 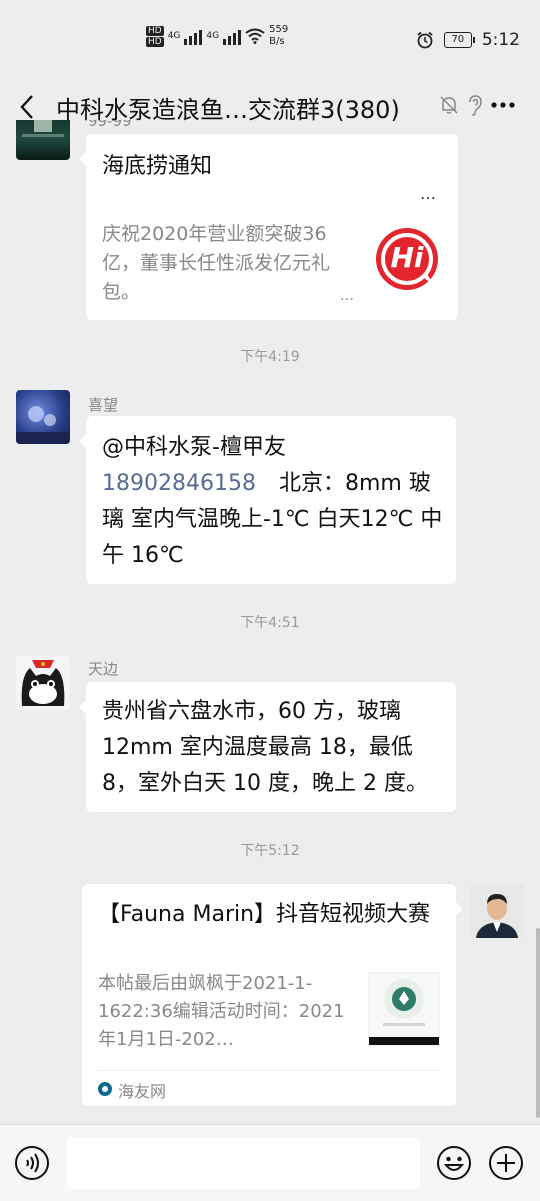 I want to click on sender-name: 99-99, so click(x=110, y=125).